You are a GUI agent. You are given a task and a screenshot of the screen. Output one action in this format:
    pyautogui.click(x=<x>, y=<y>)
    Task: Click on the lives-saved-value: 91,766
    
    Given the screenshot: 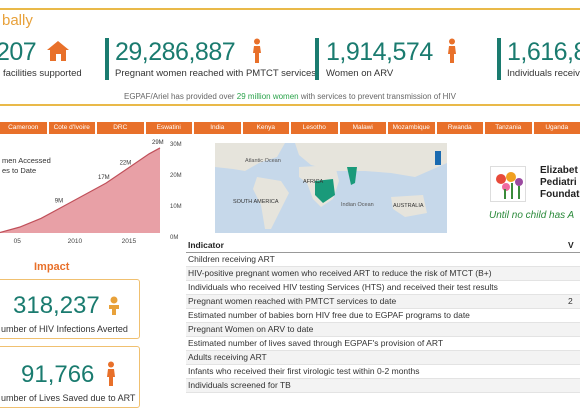 What is the action you would take?
    pyautogui.click(x=58, y=374)
    